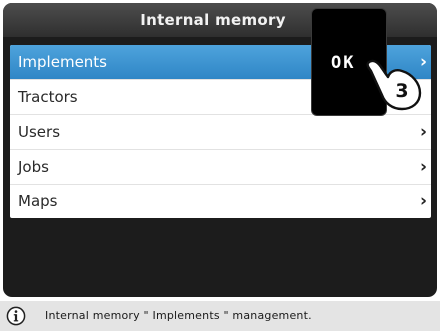 This screenshot has width=440, height=331. Describe the element at coordinates (48, 97) in the screenshot. I see `menu-item-label: Tractors` at that location.